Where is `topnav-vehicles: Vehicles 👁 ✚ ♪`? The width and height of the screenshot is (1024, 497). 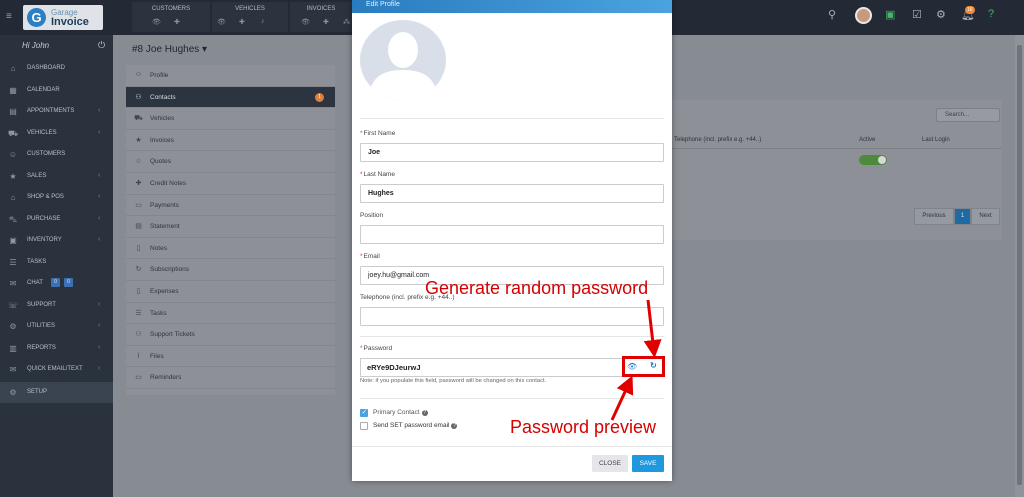 topnav-vehicles: Vehicles 👁 ✚ ♪ is located at coordinates (250, 17).